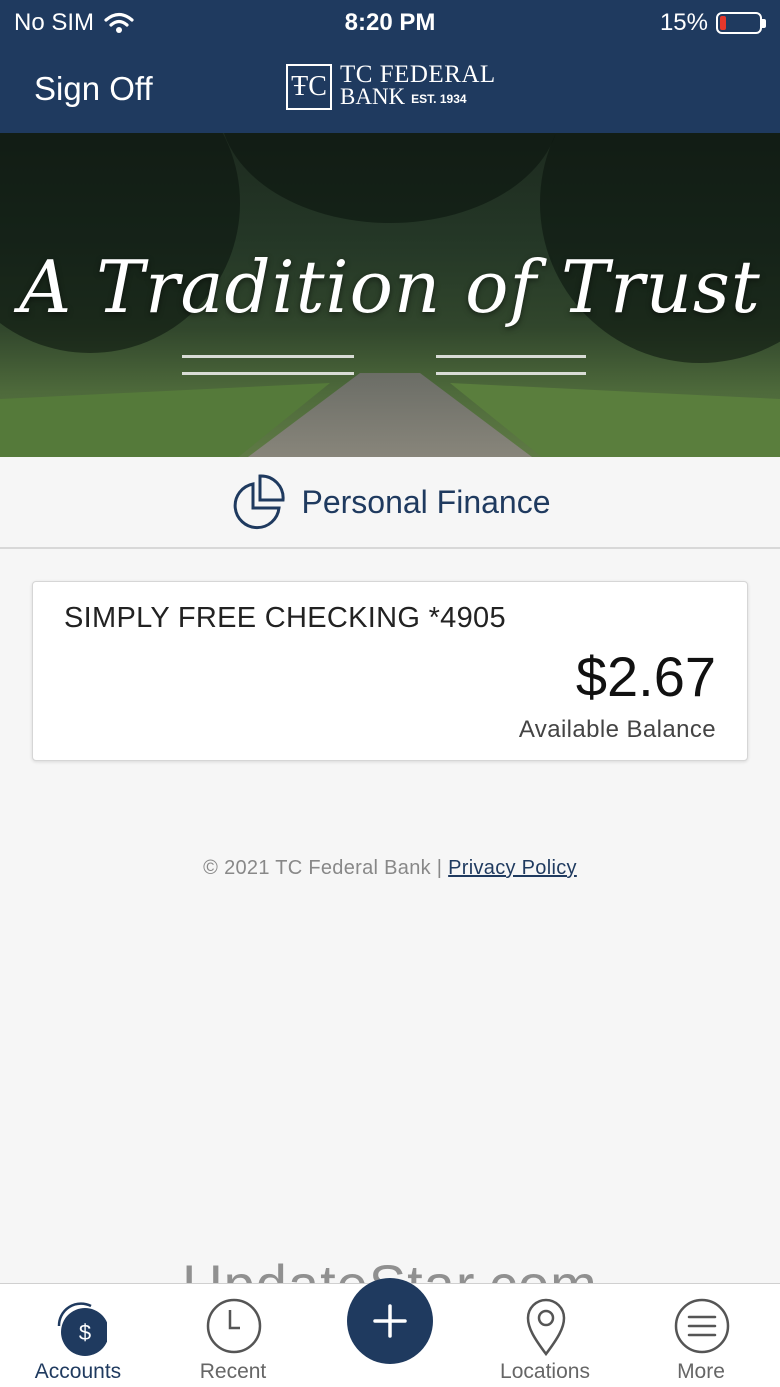  What do you see at coordinates (390, 22) in the screenshot?
I see `status-bar: No SIM 8:20 PM 15%` at bounding box center [390, 22].